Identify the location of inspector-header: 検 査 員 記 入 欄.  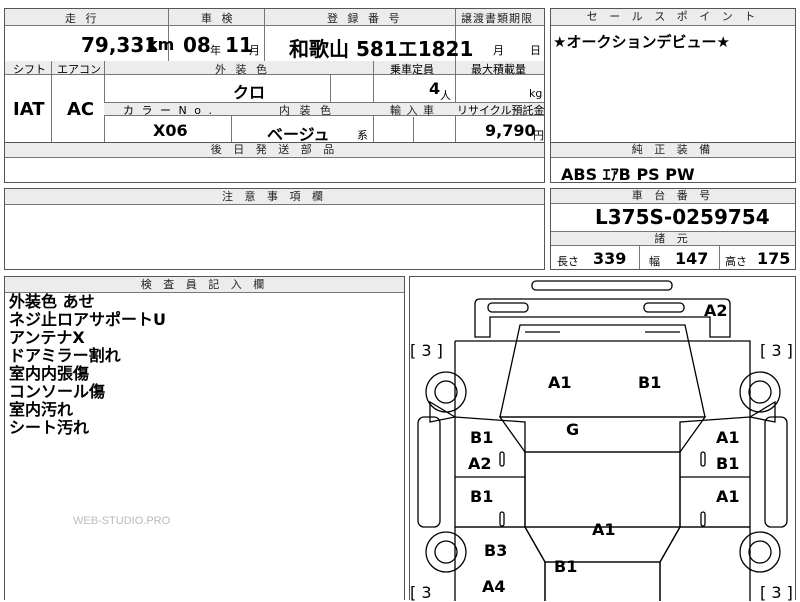
(204, 285).